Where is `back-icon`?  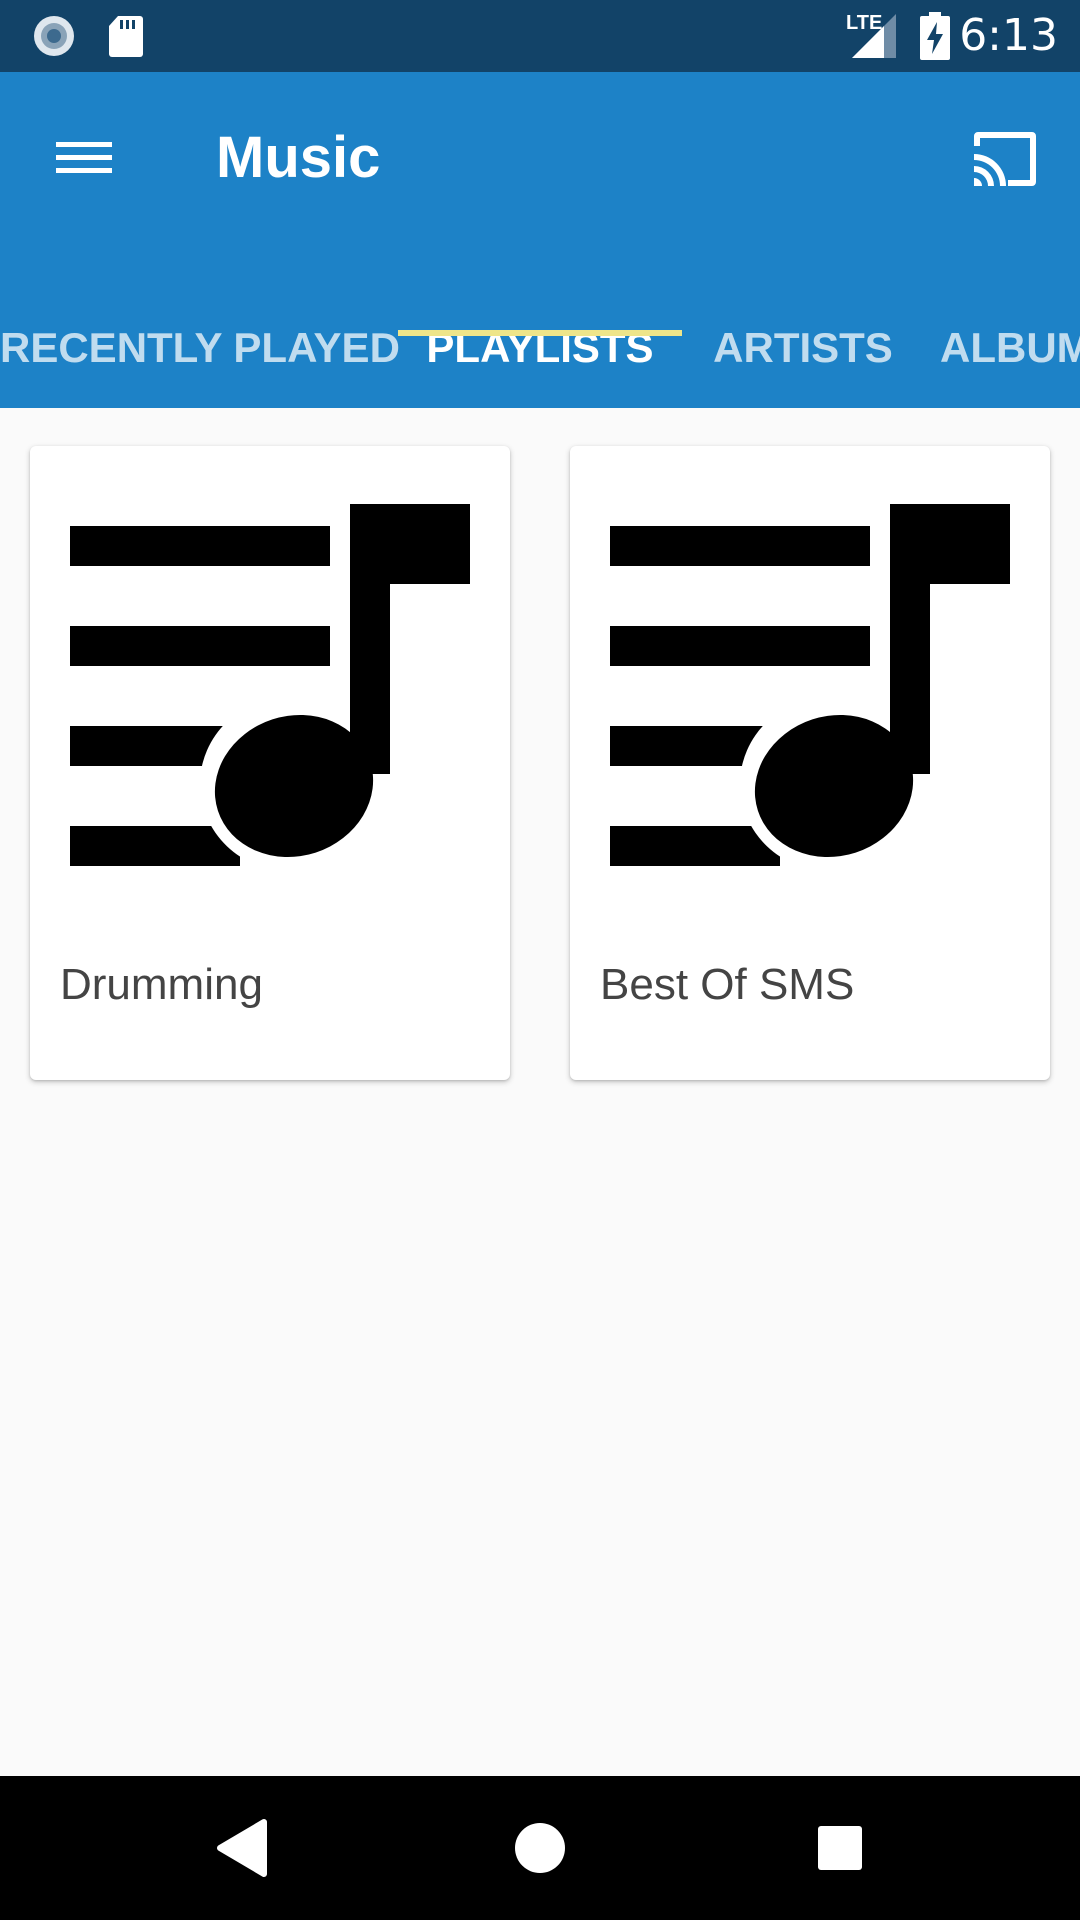 back-icon is located at coordinates (240, 1848).